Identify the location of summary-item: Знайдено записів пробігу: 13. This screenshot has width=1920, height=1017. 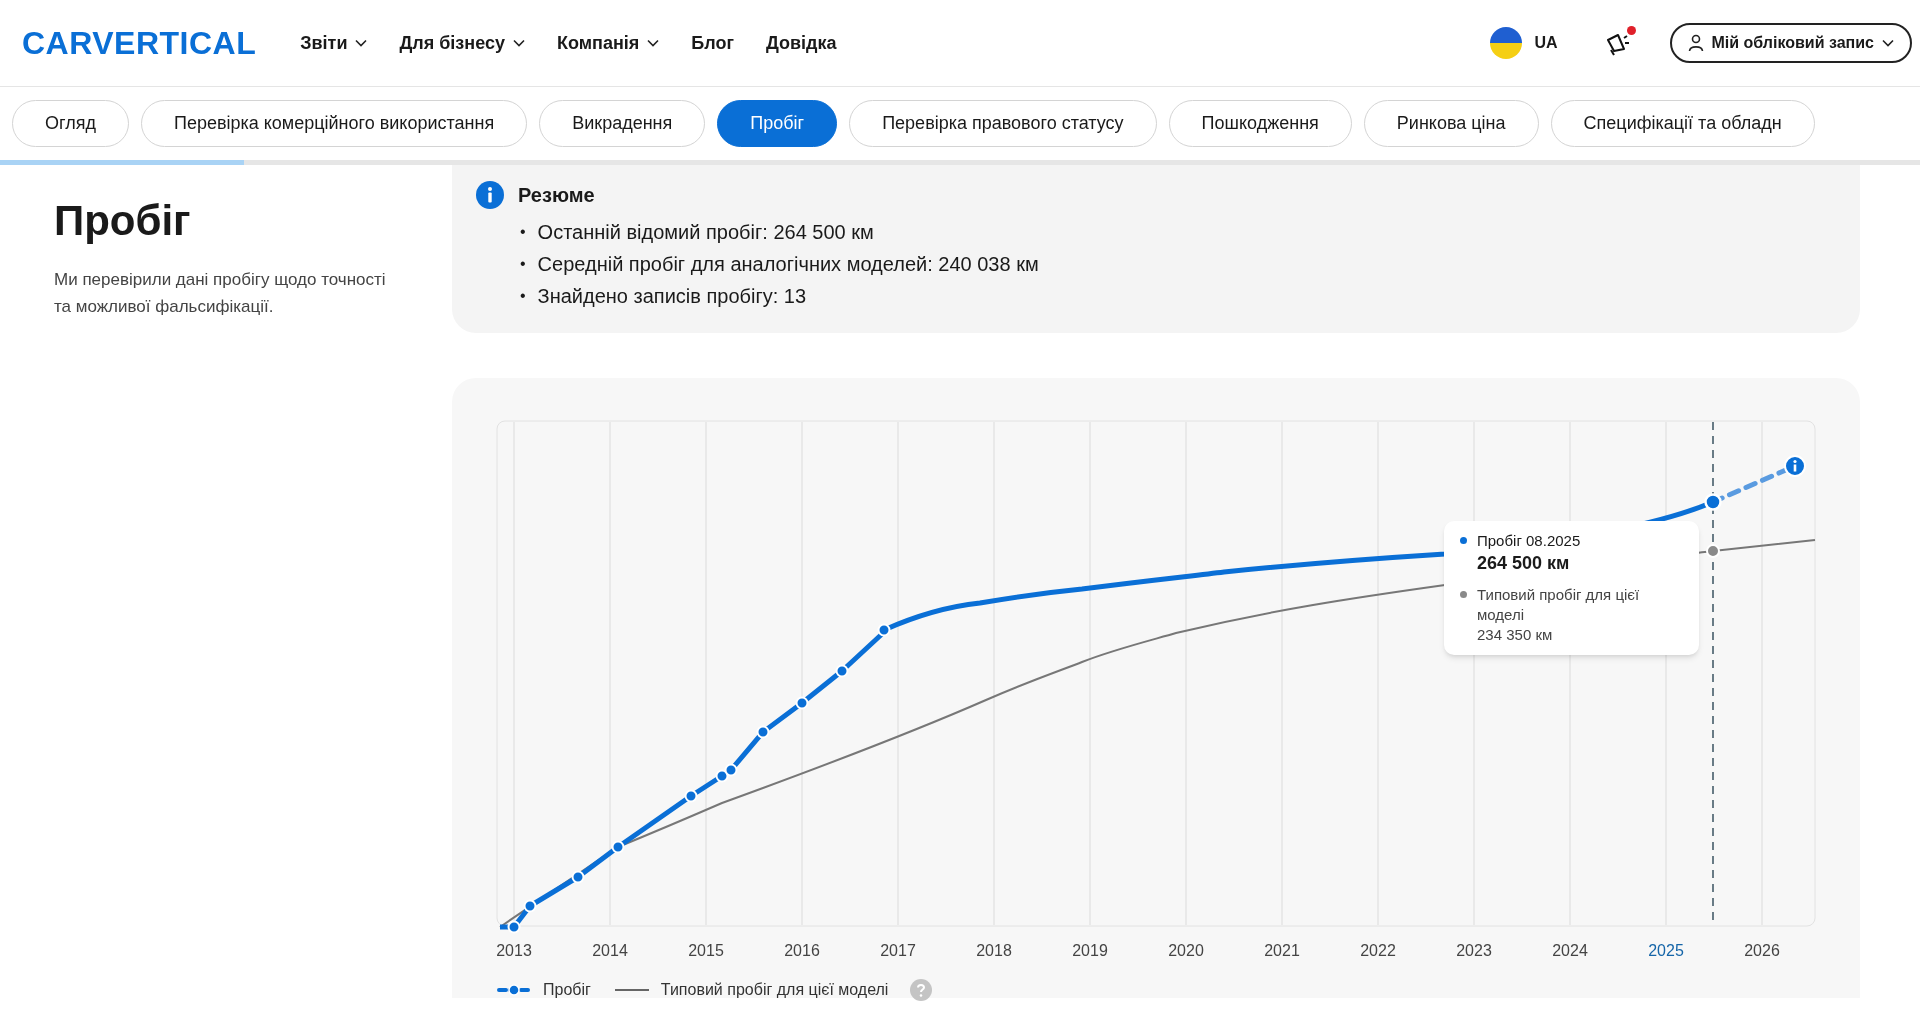
(672, 296).